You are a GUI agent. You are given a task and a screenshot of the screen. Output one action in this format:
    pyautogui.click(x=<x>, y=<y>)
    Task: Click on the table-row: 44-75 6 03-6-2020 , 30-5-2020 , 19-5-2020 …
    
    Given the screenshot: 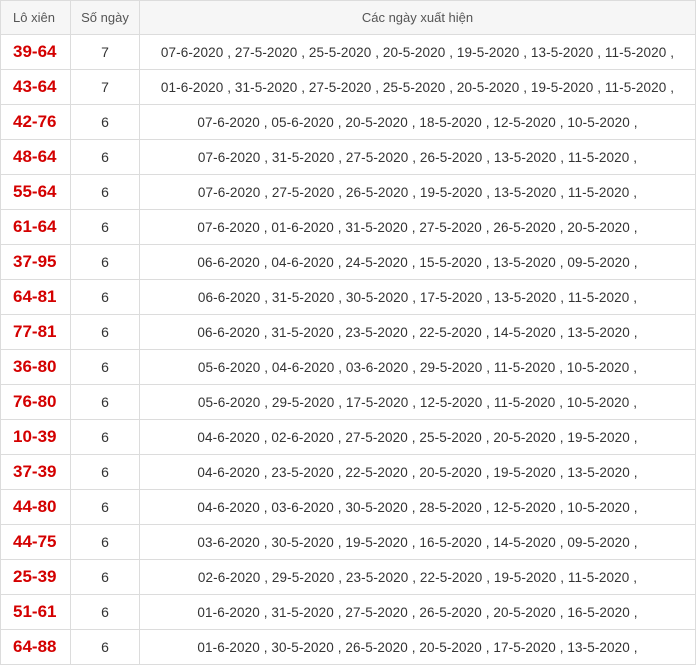 What is the action you would take?
    pyautogui.click(x=348, y=542)
    